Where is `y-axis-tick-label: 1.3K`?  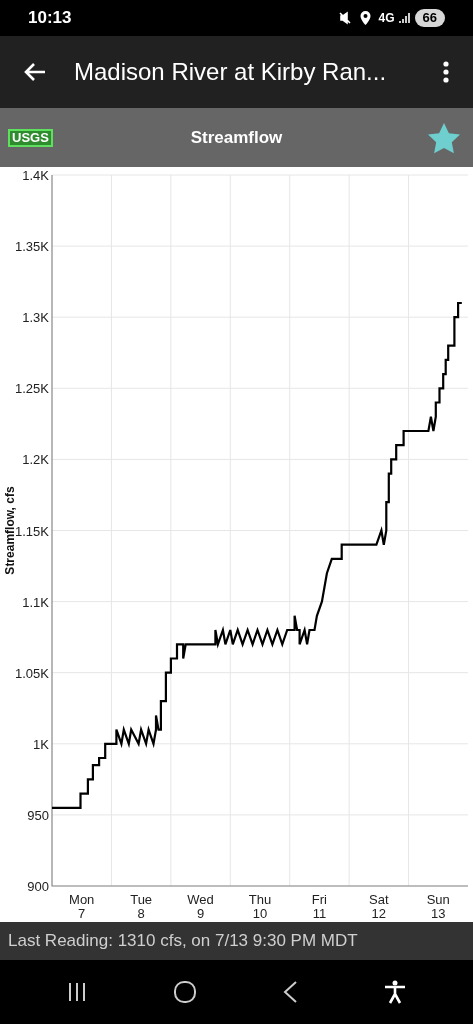
y-axis-tick-label: 1.3K is located at coordinates (35, 318).